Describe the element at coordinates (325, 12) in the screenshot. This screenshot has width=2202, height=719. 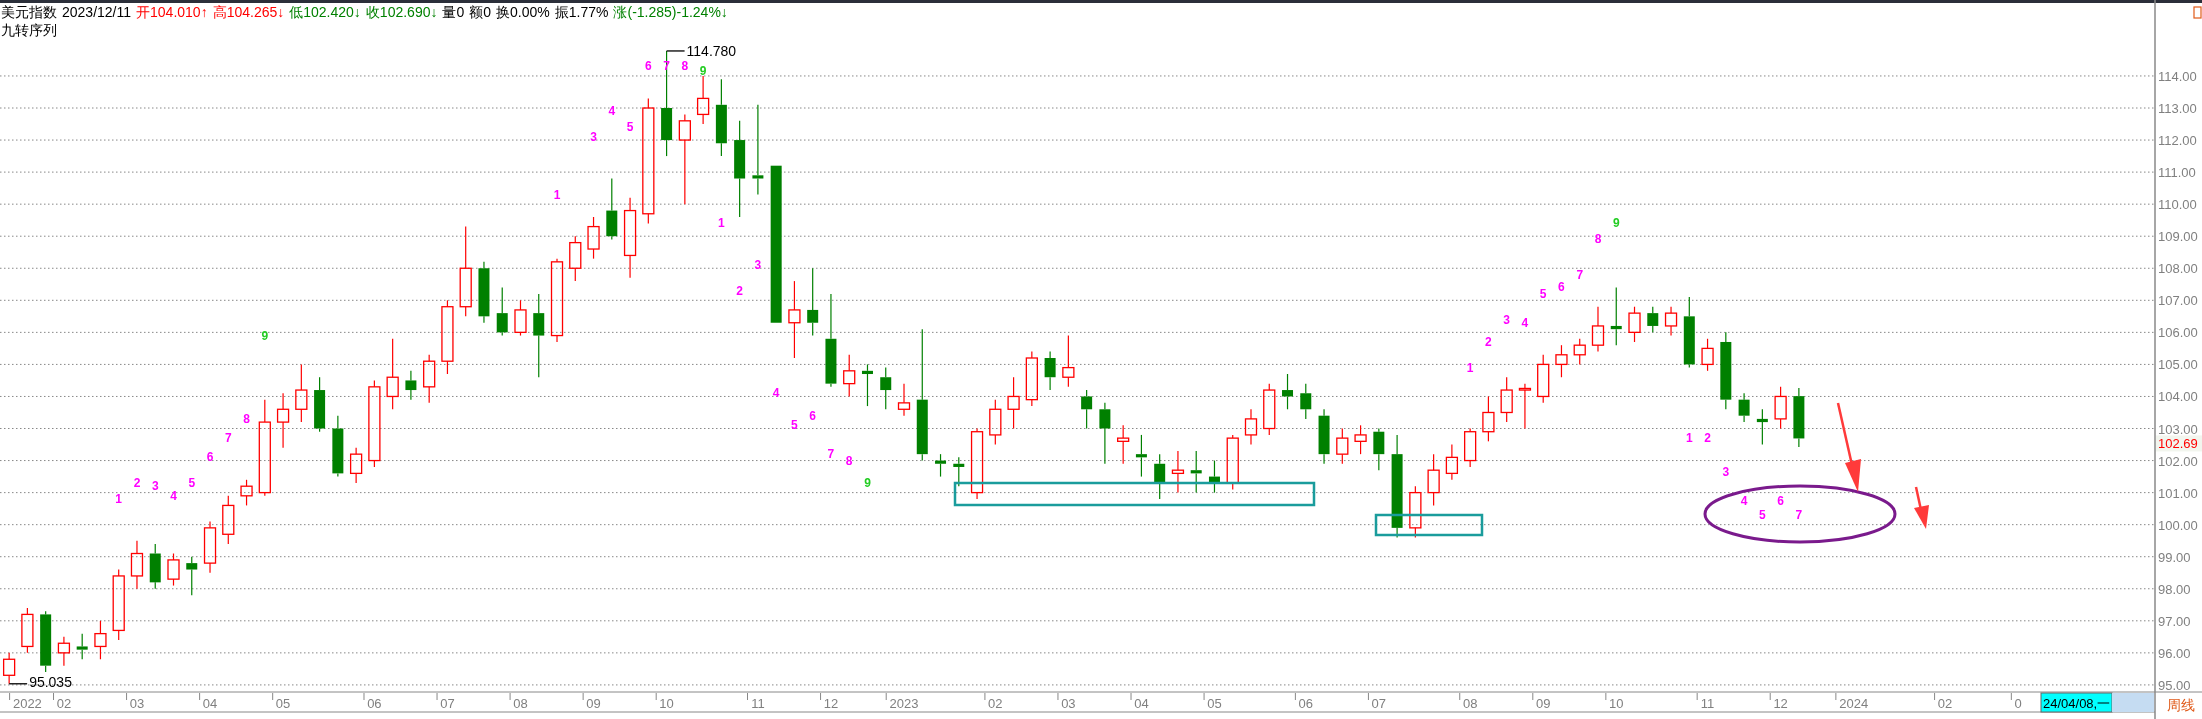
I see `quote-field: 低102.420↓` at that location.